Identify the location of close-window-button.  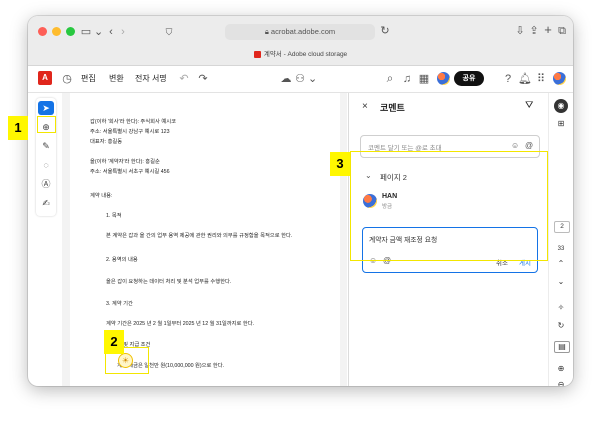
(42, 31).